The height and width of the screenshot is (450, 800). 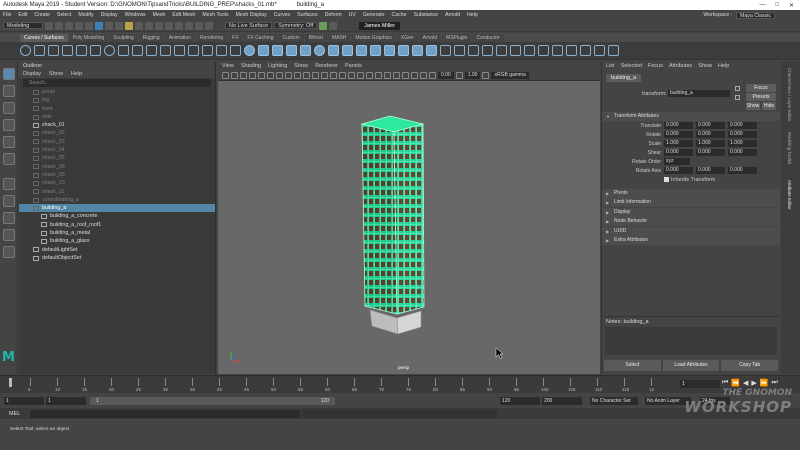 What do you see at coordinates (179, 25) in the screenshot?
I see `history-icon` at bounding box center [179, 25].